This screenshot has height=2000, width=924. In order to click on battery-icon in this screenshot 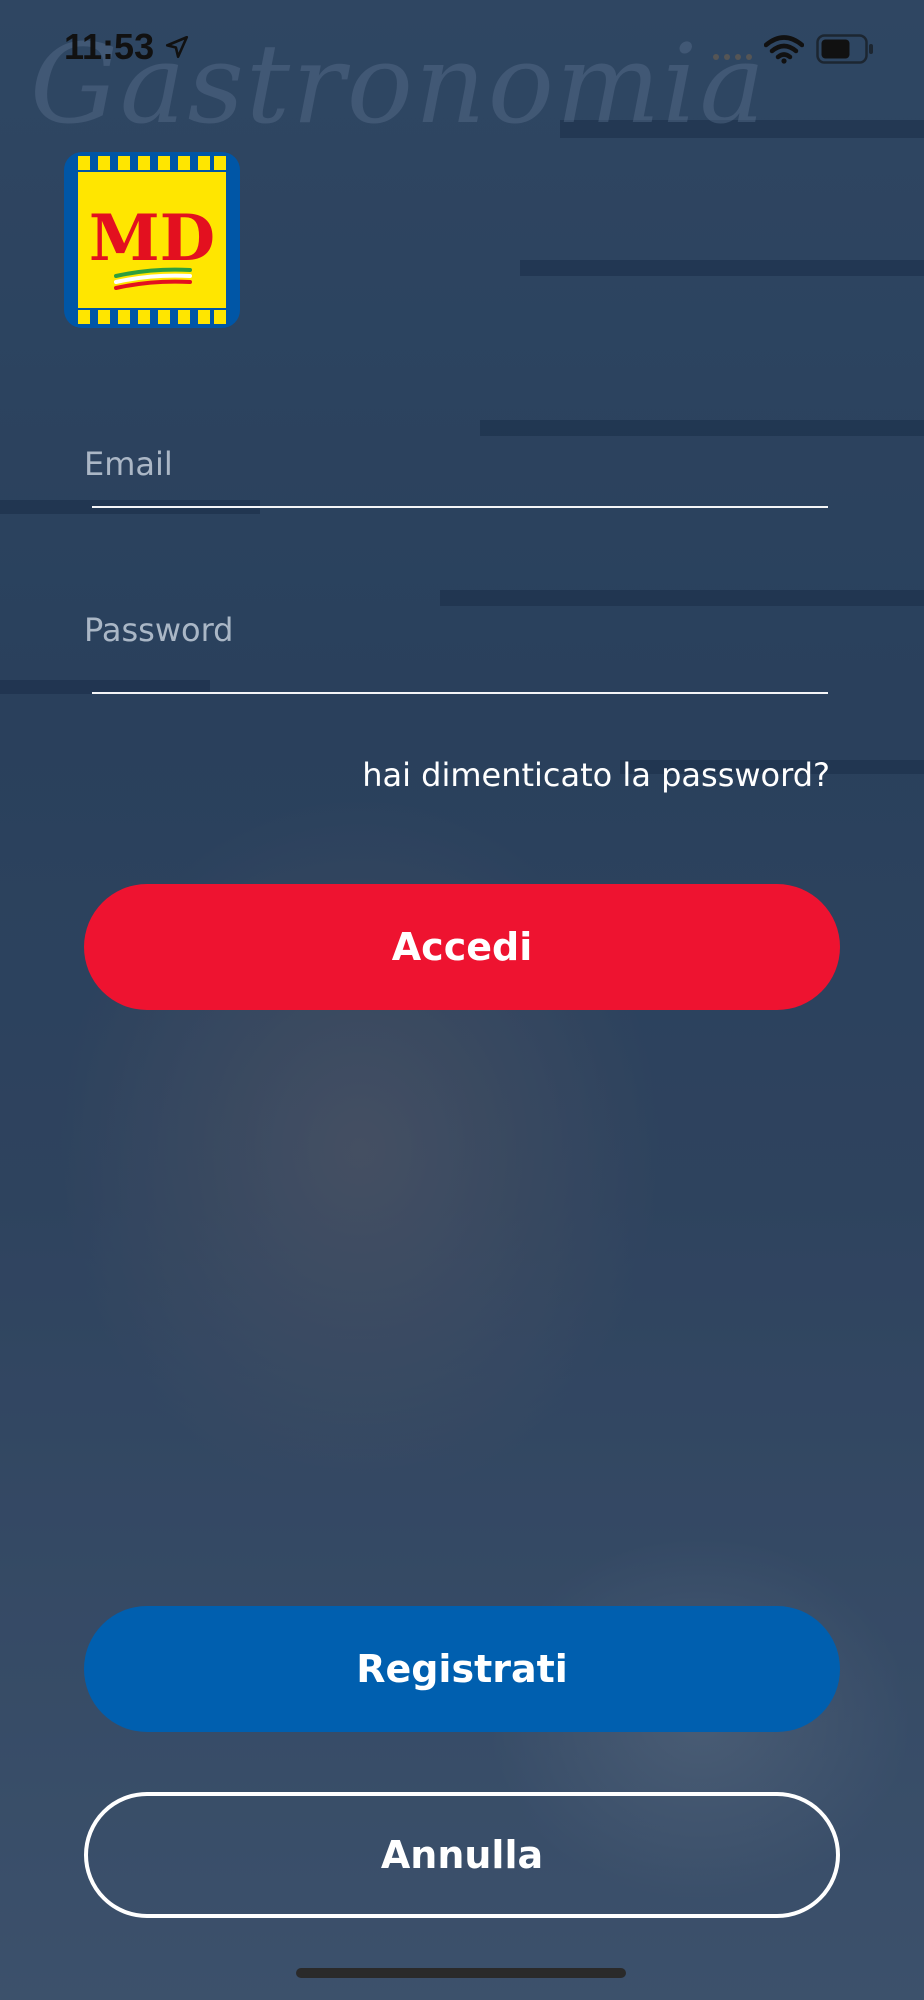, I will do `click(844, 49)`.